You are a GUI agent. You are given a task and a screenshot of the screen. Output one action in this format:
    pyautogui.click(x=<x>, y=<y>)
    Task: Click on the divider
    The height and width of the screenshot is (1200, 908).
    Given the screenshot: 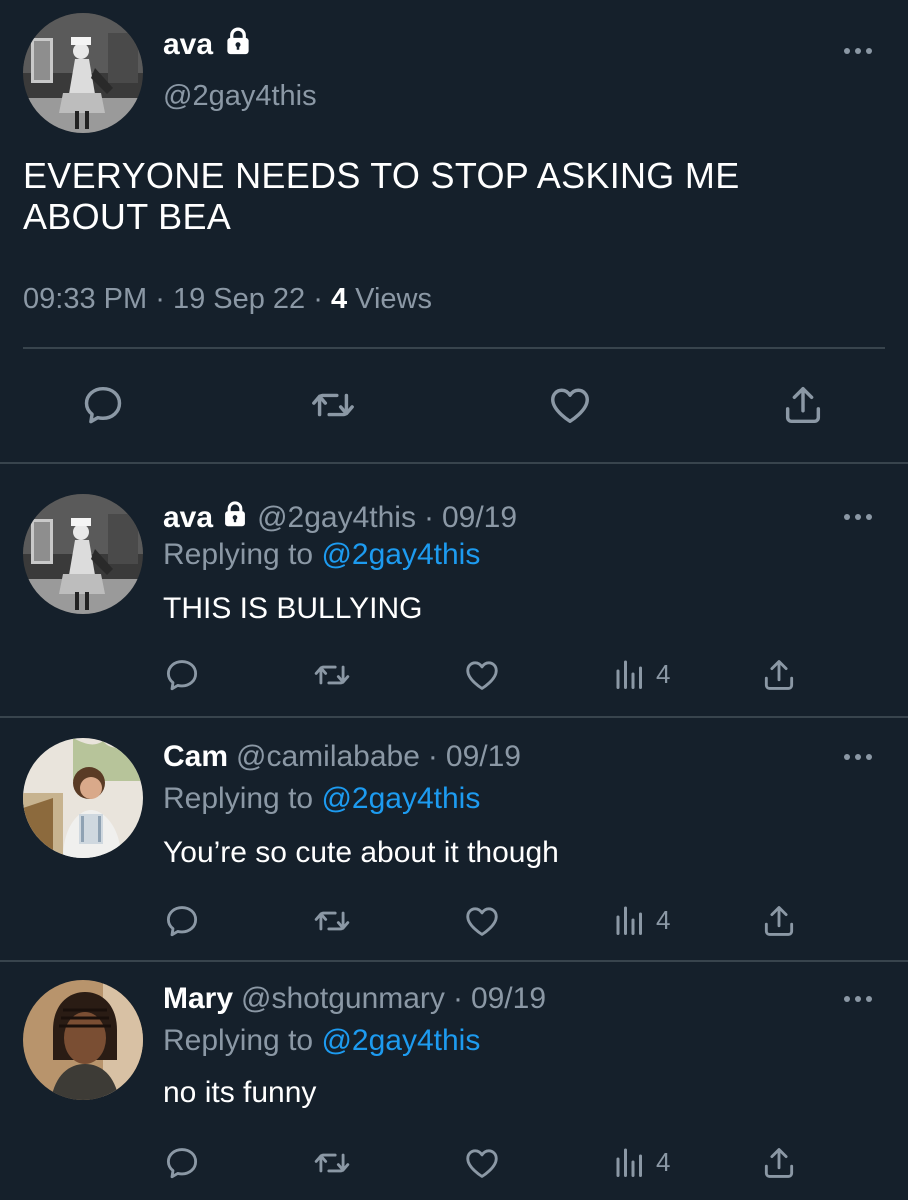 What is the action you would take?
    pyautogui.click(x=454, y=348)
    